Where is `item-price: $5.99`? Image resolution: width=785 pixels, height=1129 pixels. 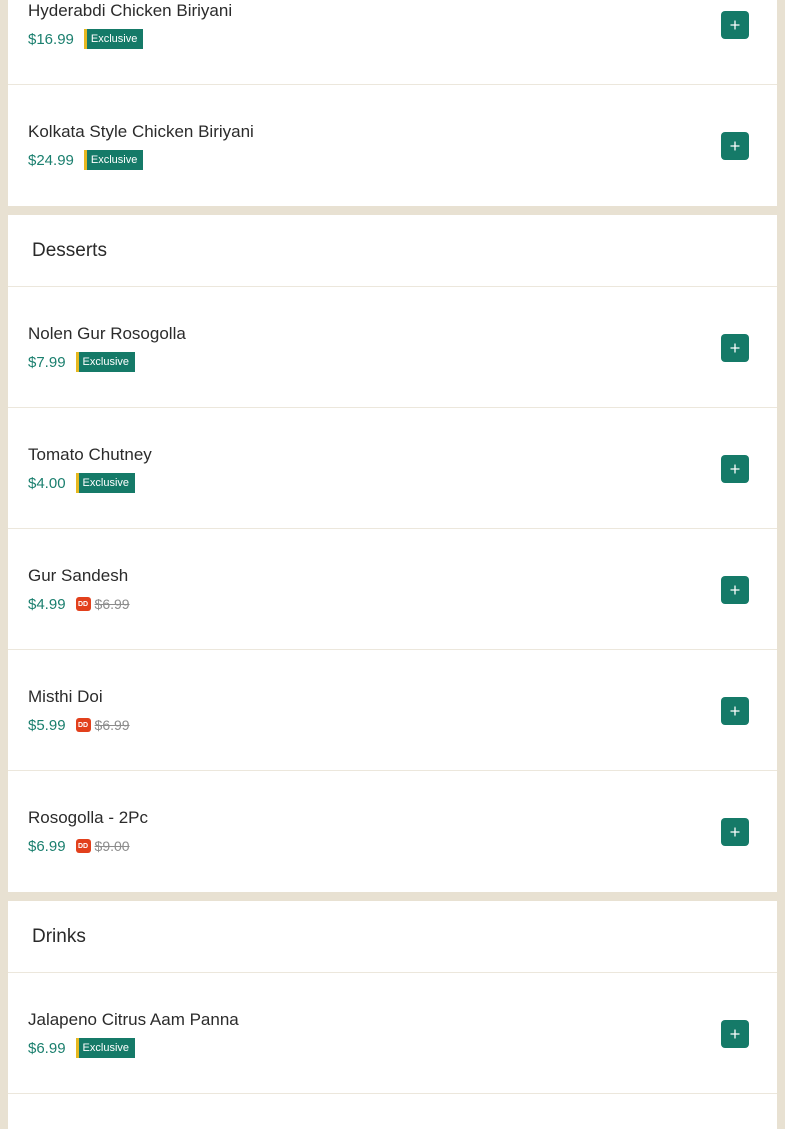
item-price: $5.99 is located at coordinates (47, 725).